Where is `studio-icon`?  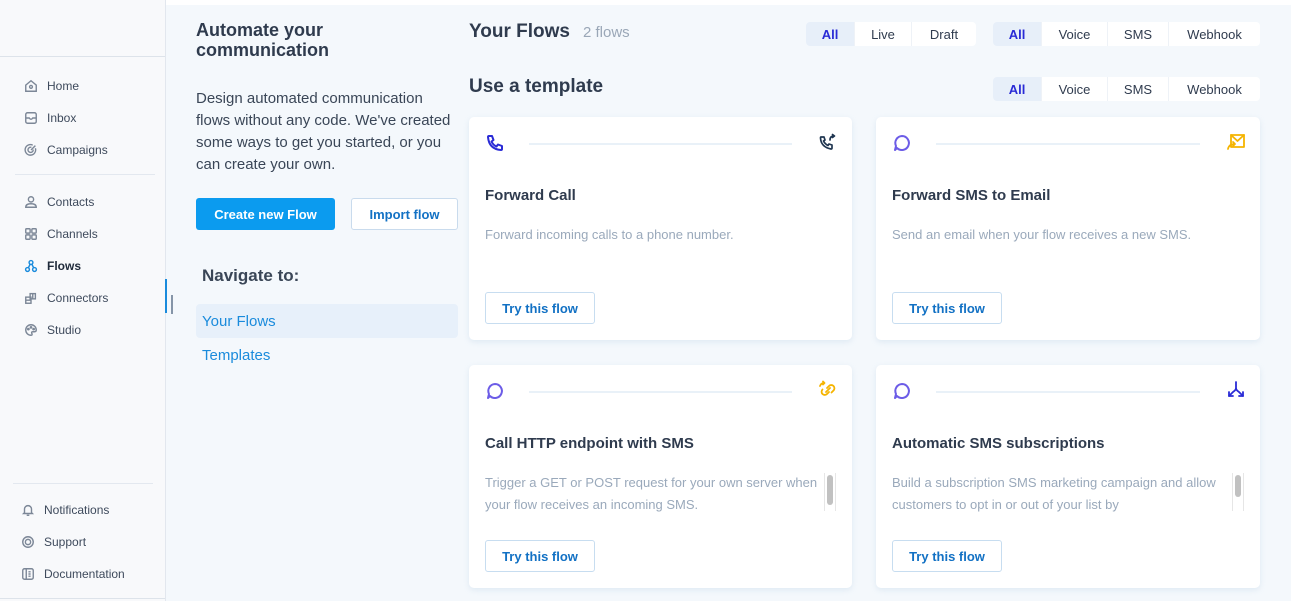 studio-icon is located at coordinates (31, 330).